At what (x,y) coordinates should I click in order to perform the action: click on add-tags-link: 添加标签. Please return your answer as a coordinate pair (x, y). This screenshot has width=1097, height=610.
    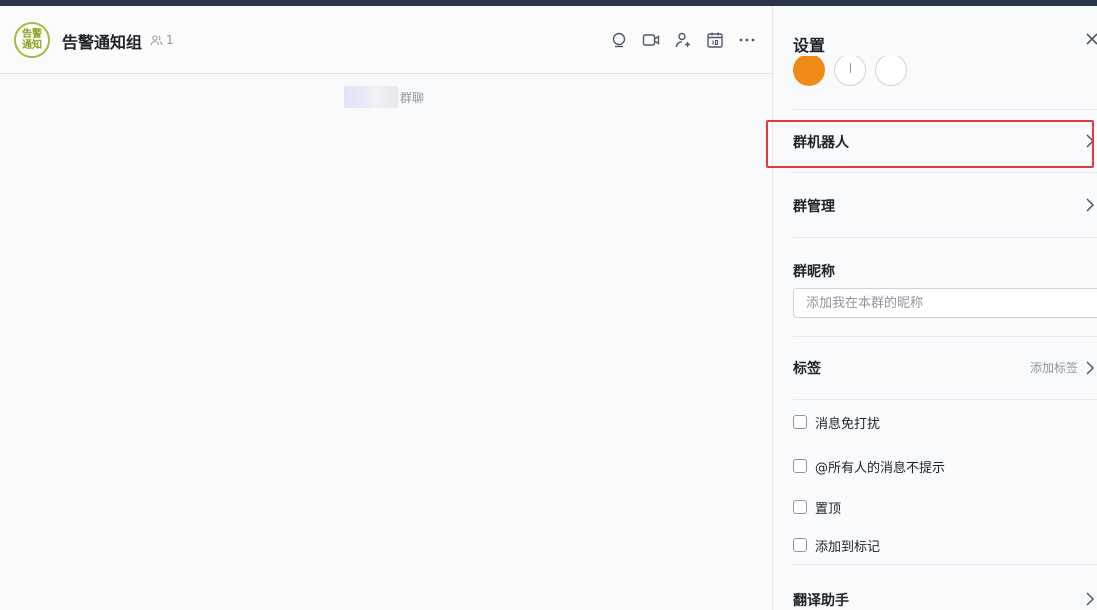
    Looking at the image, I should click on (1054, 367).